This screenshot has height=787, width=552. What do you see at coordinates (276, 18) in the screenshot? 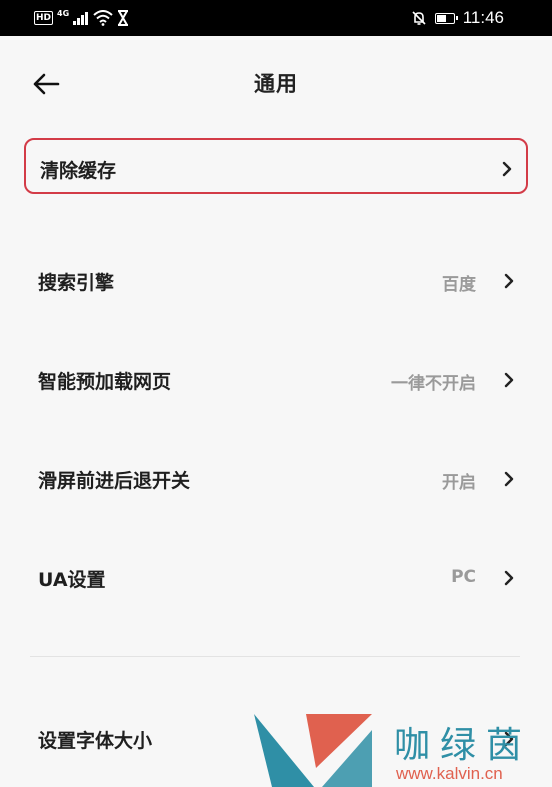
I see `status-bar: HD 4G 11:46` at bounding box center [276, 18].